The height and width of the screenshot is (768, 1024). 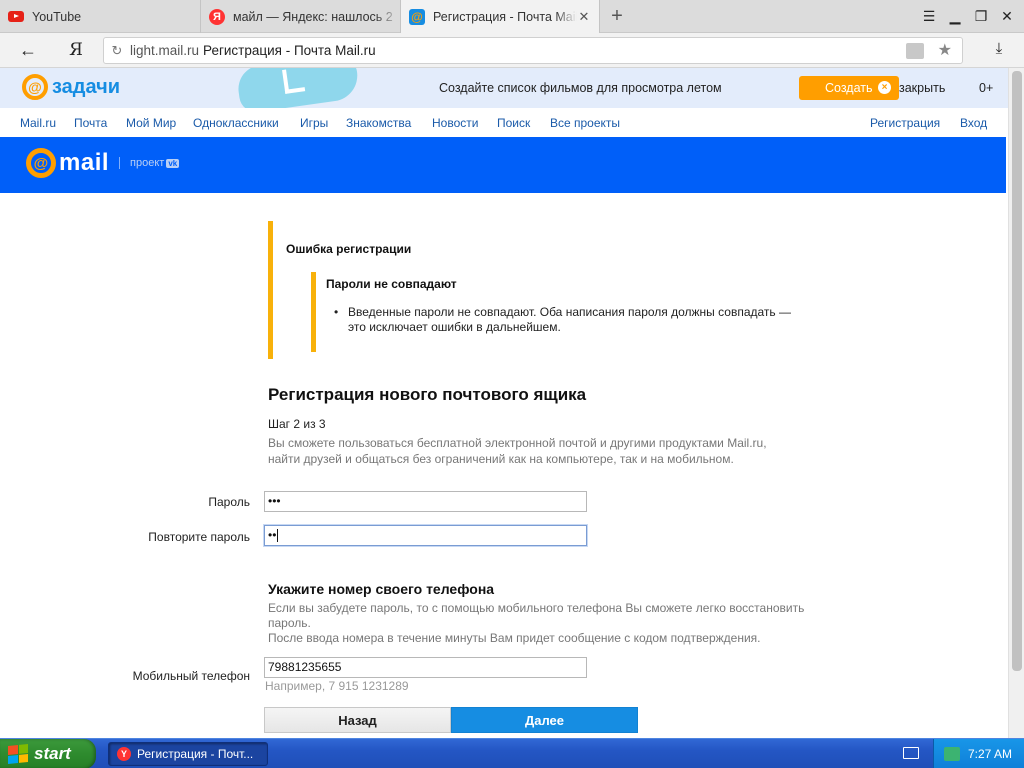 I want to click on clock: 7:27 AM, so click(x=990, y=754).